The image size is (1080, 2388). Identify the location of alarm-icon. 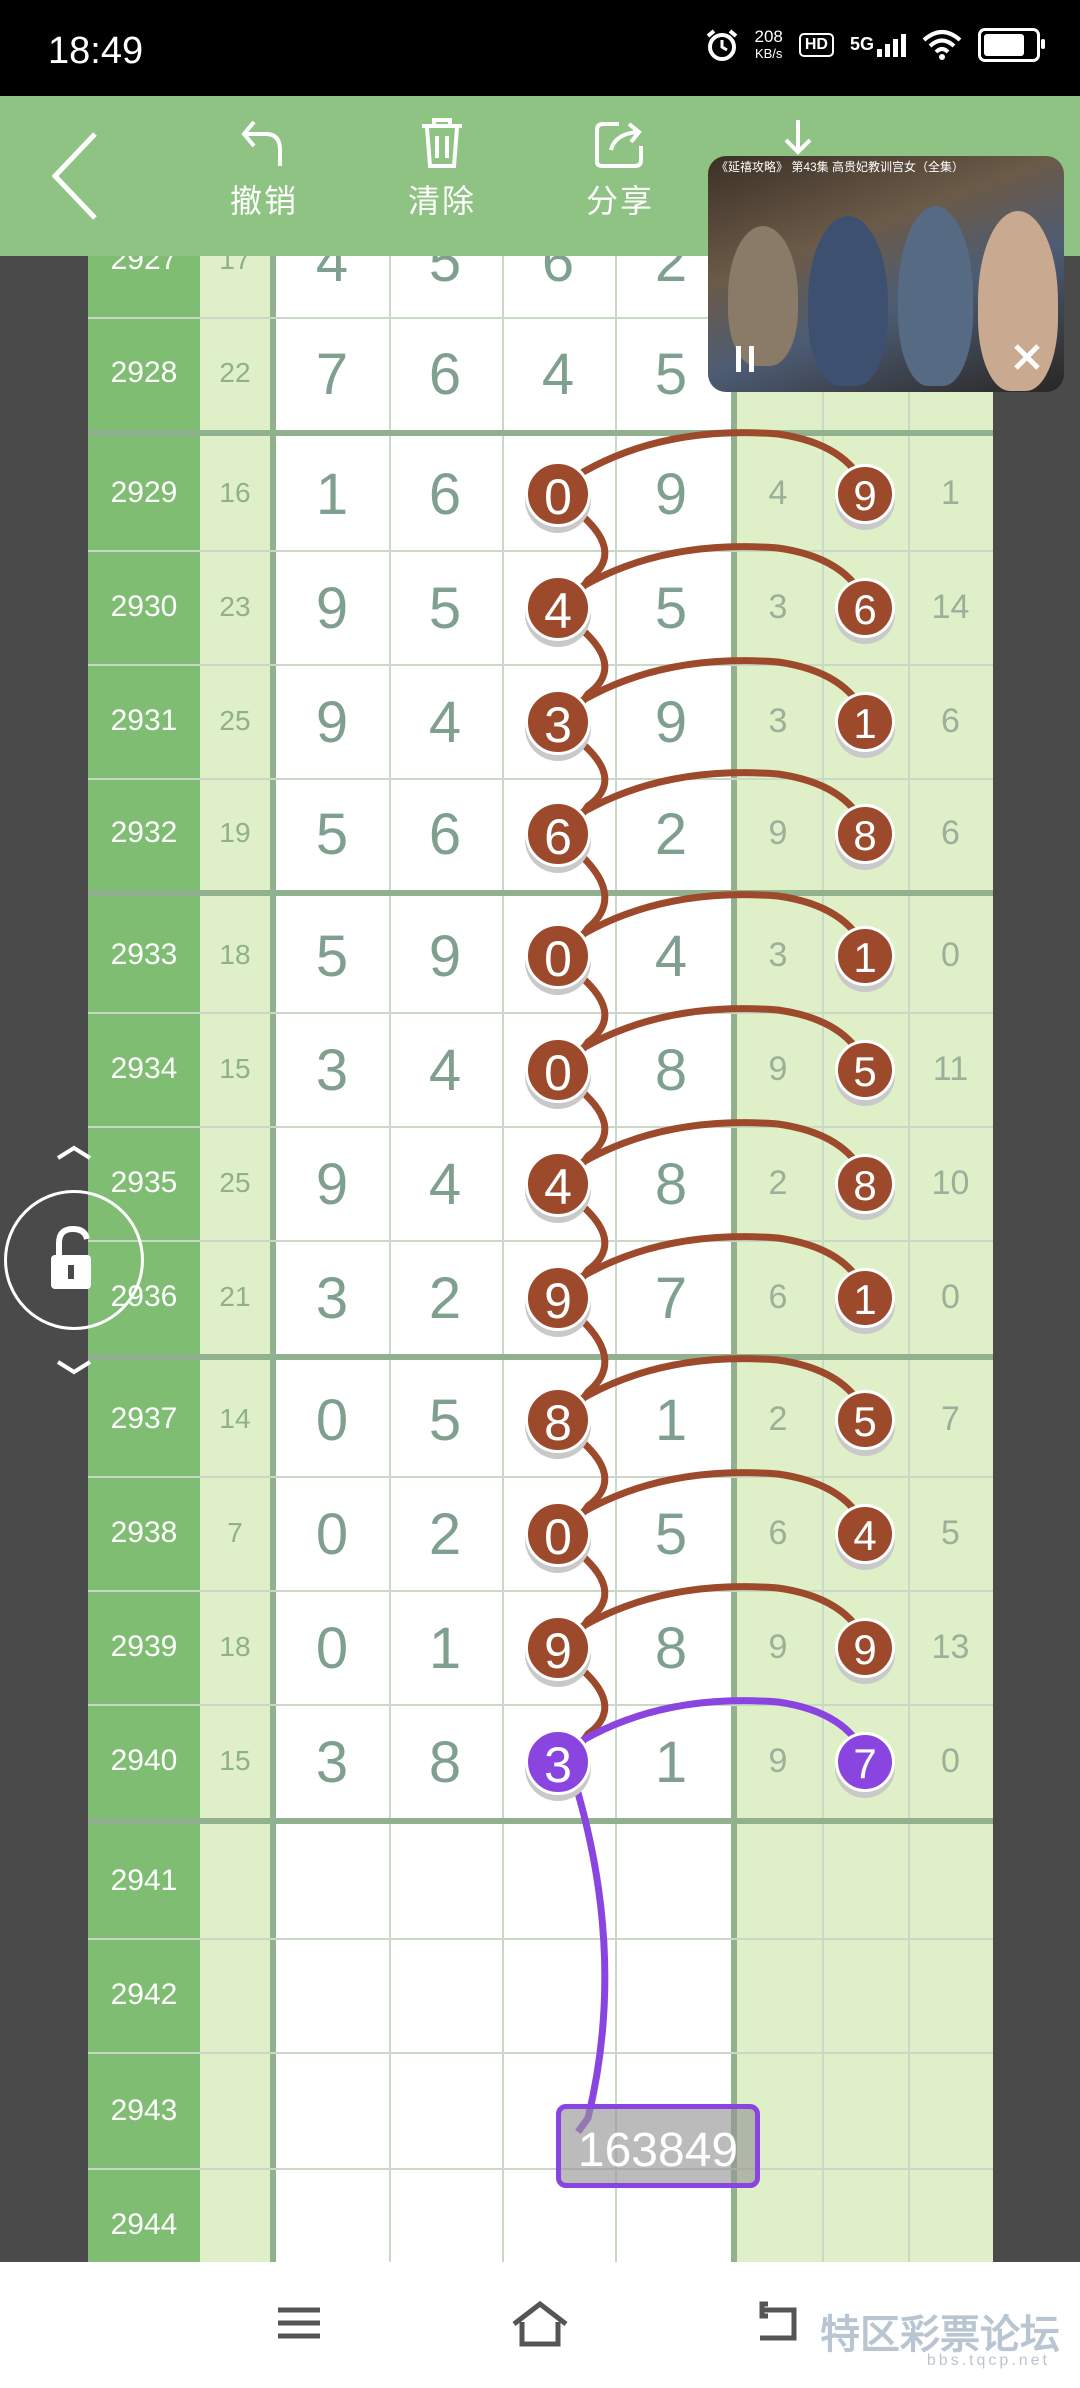
(721, 45).